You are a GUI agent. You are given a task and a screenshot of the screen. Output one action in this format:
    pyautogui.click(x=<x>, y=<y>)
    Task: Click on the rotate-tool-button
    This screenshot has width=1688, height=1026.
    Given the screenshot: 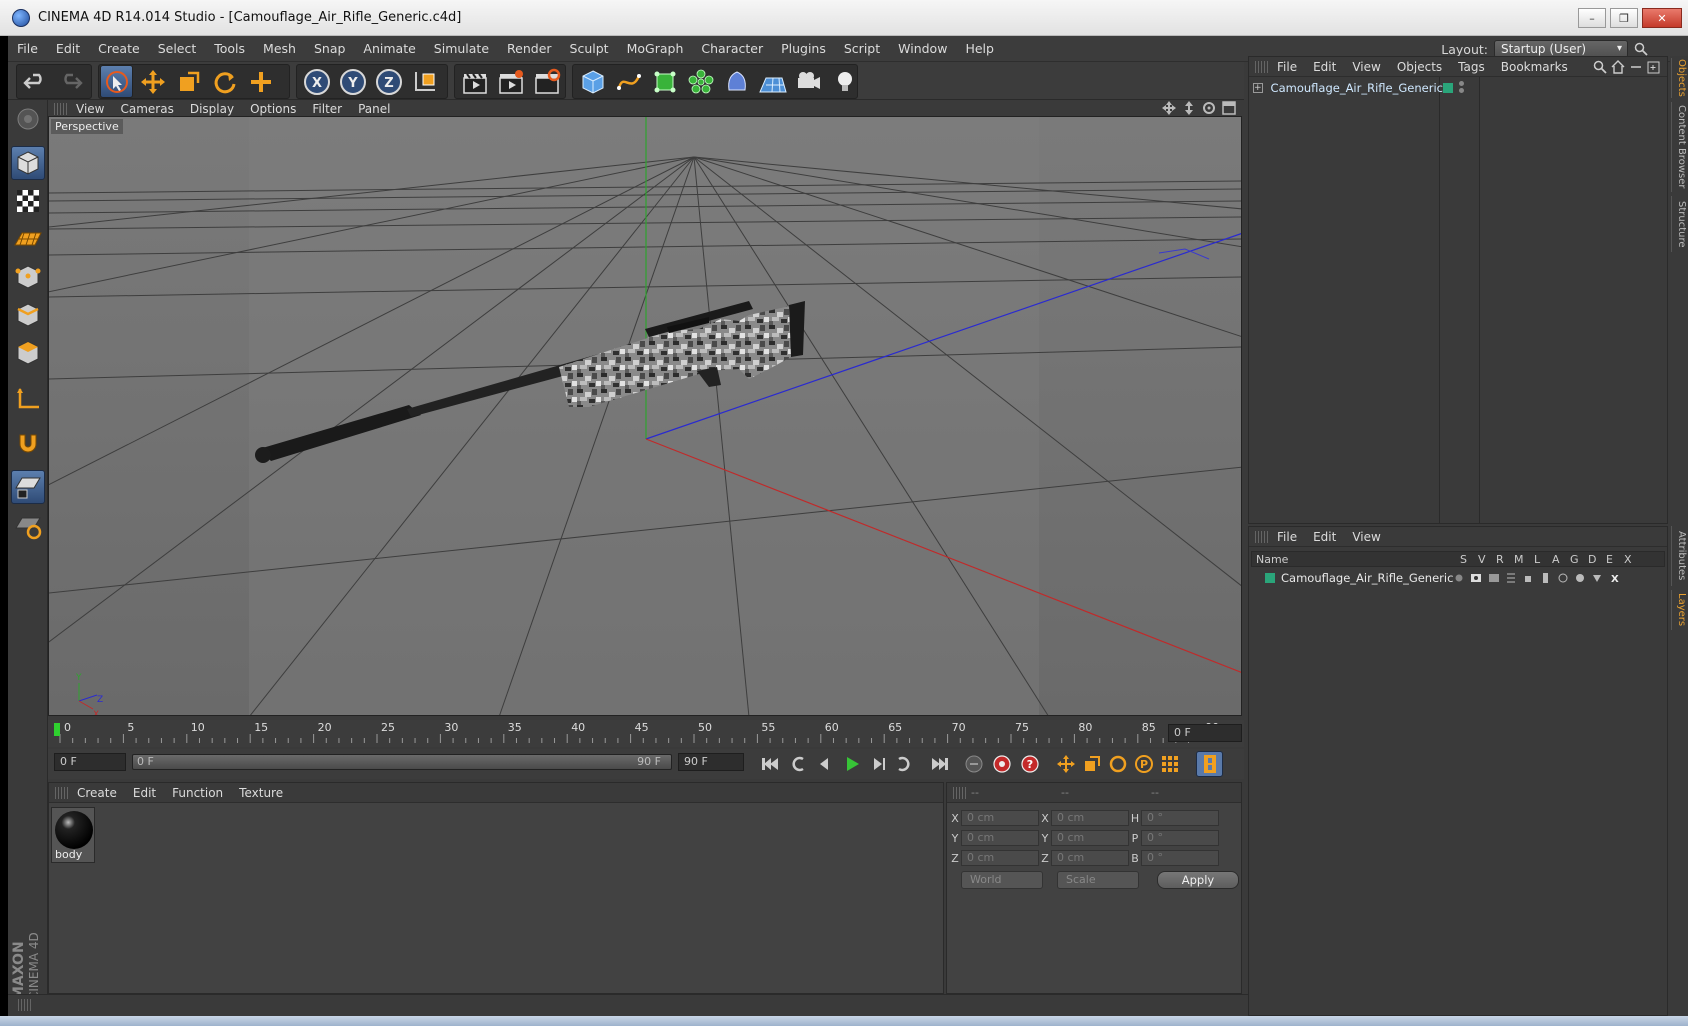 What is the action you would take?
    pyautogui.click(x=224, y=81)
    